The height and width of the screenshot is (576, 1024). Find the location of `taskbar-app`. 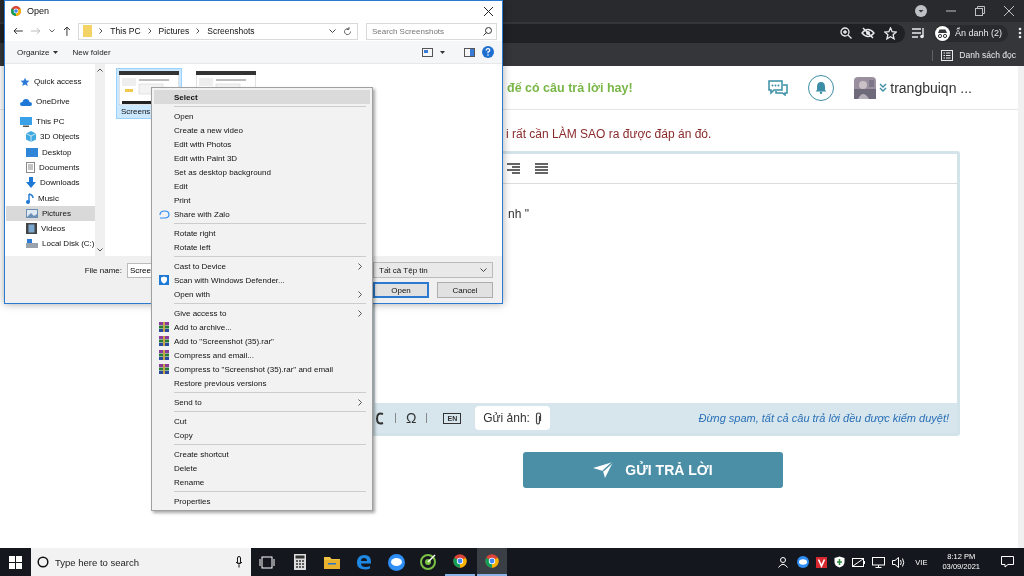

taskbar-app is located at coordinates (492, 562).